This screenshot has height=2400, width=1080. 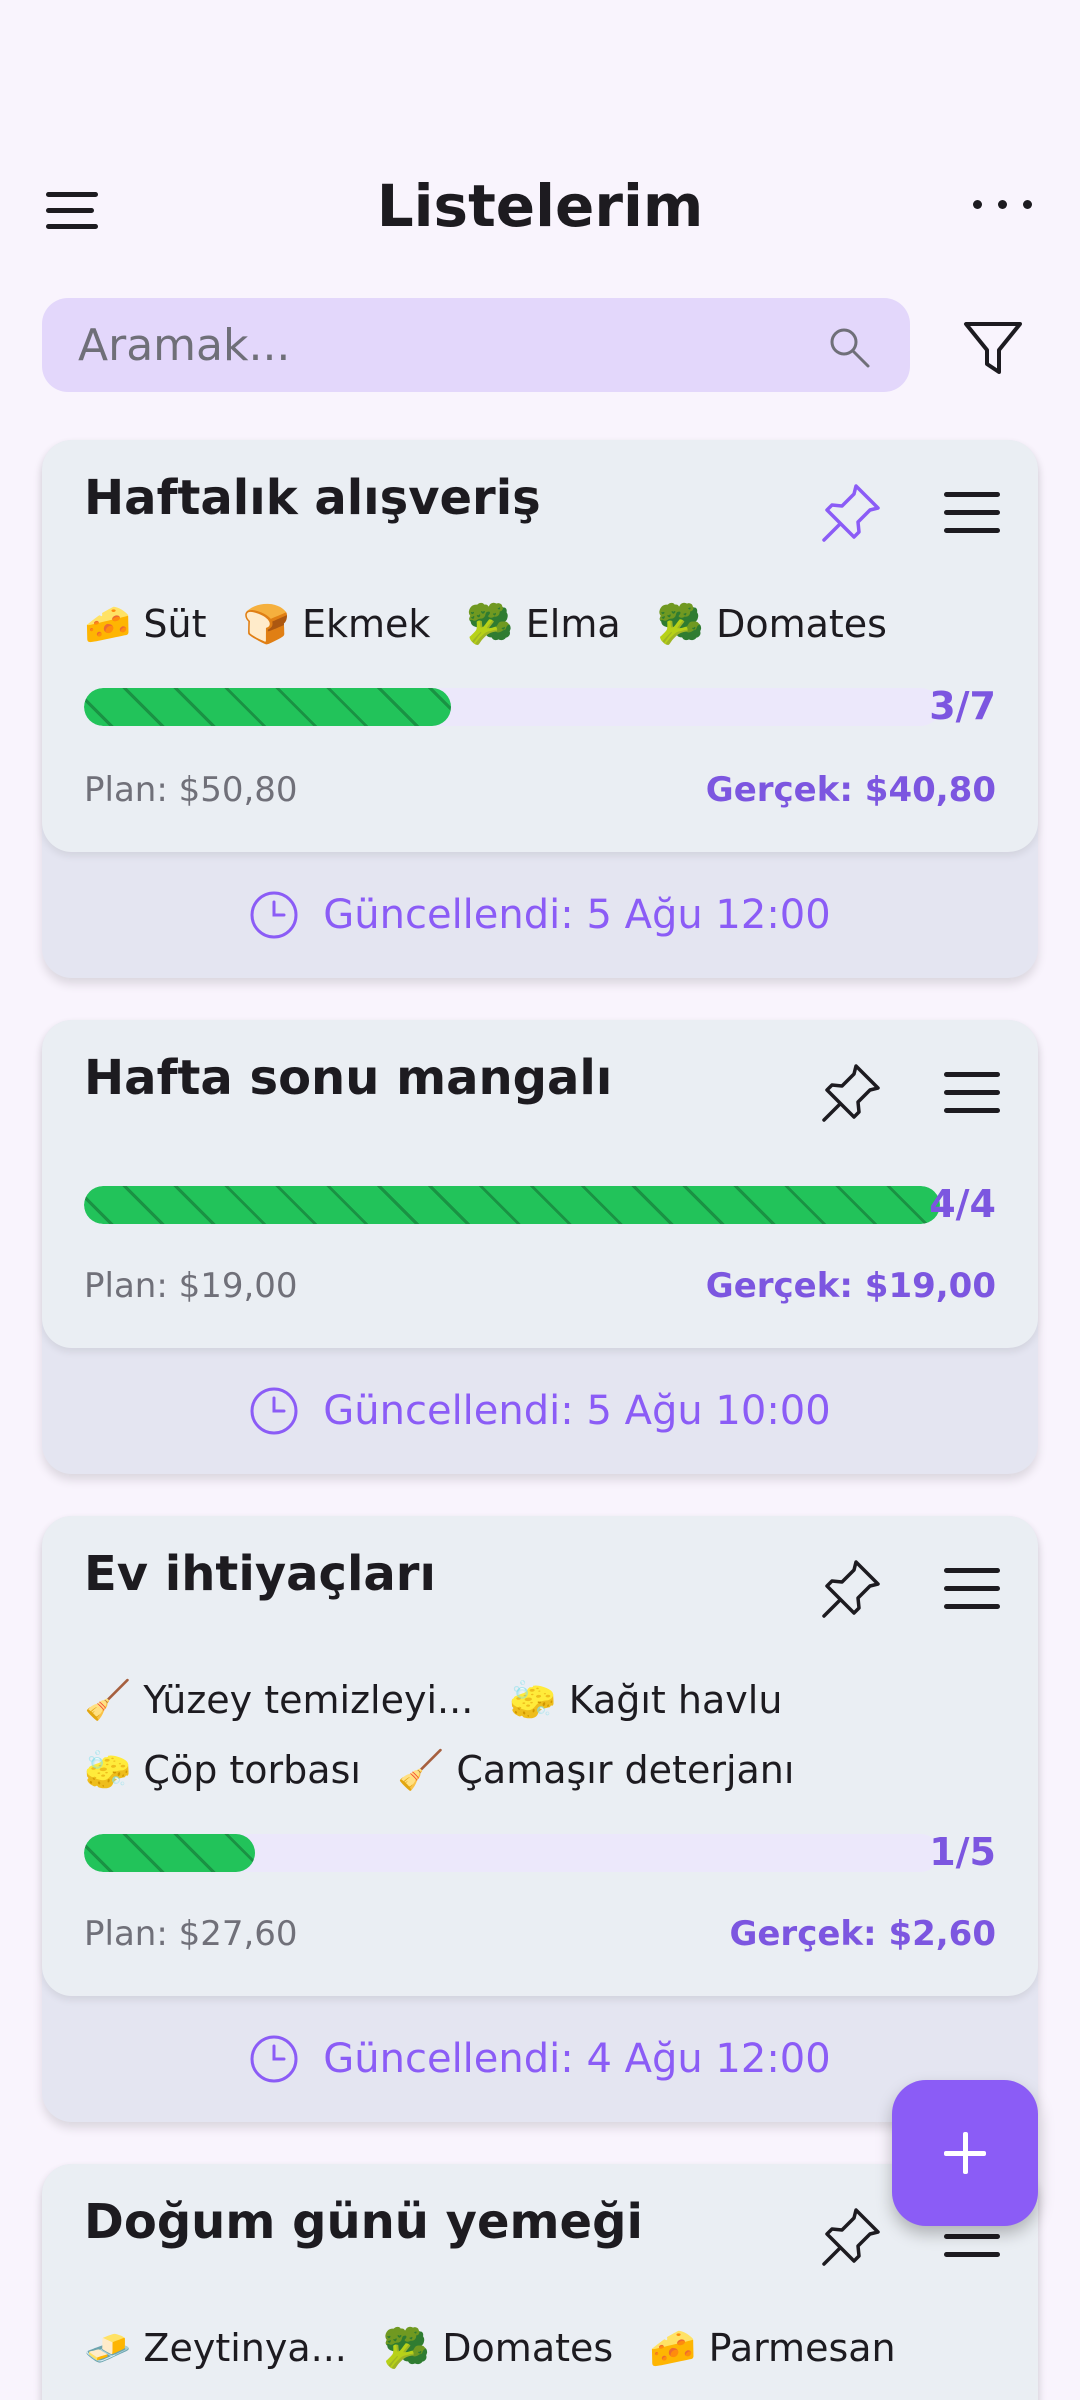 I want to click on updated-footer: Güncellendi: 5 Ağu 10:00, so click(x=540, y=1411).